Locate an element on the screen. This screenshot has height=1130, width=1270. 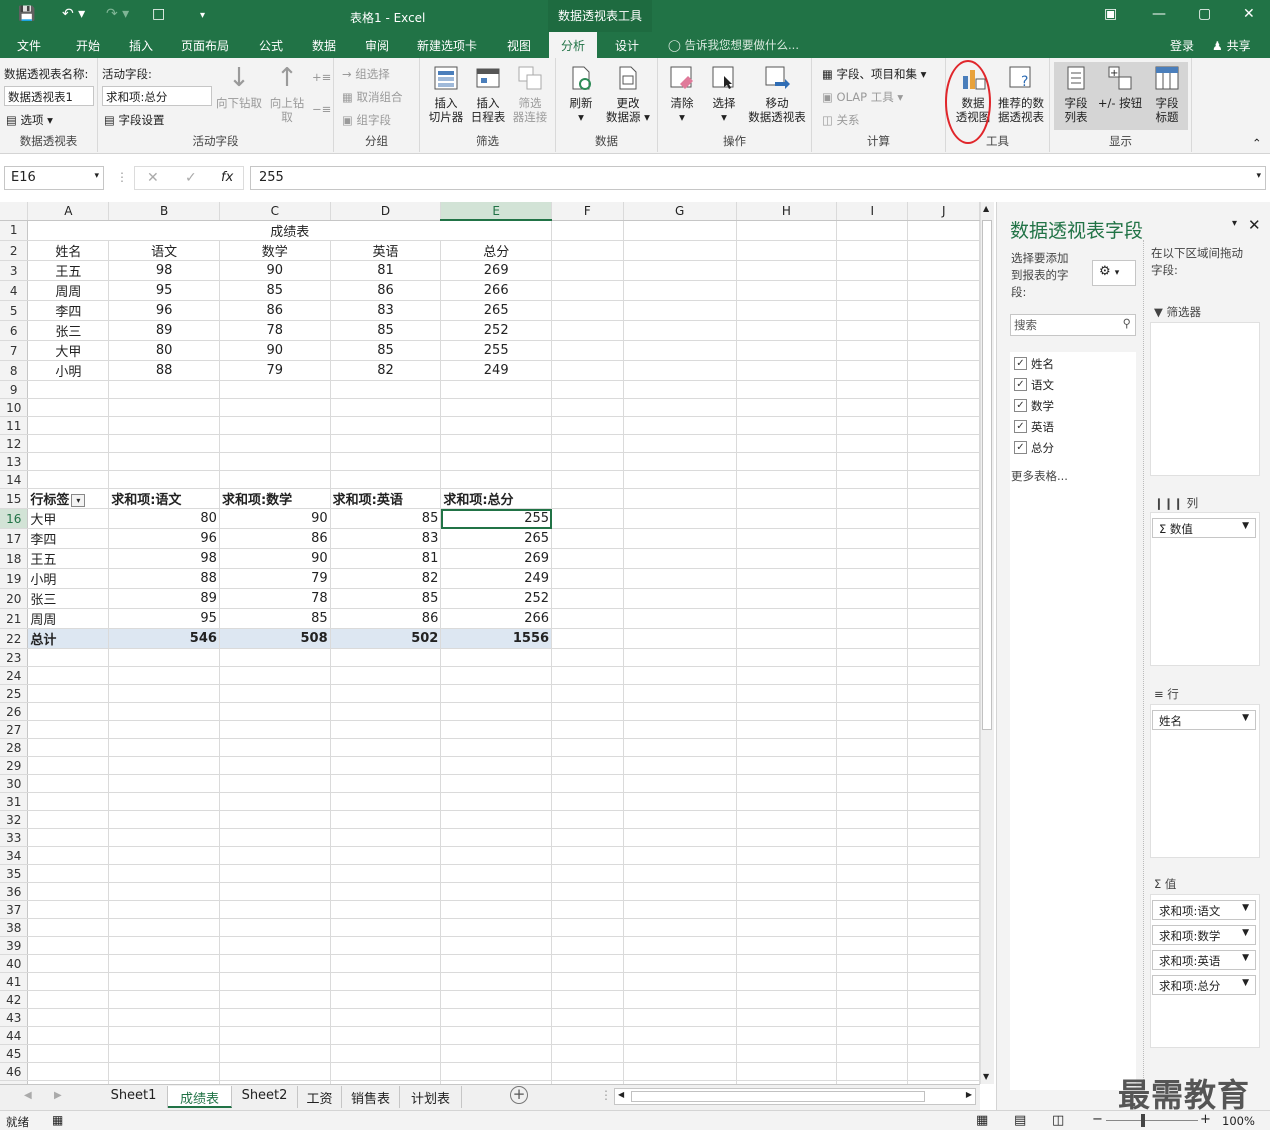
filters-zone is located at coordinates (1205, 399).